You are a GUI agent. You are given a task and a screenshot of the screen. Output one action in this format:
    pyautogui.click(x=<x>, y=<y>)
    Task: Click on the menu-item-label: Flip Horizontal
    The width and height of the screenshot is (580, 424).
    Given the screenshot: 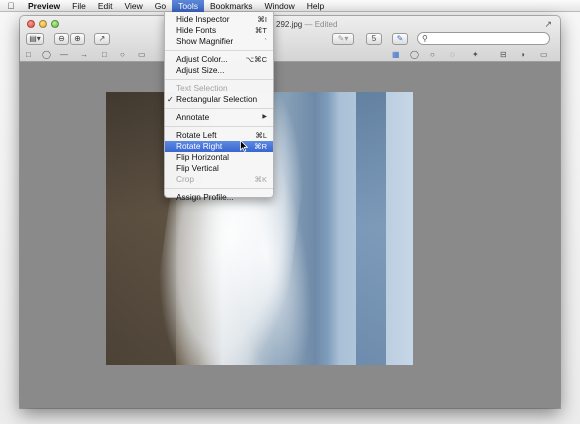 What is the action you would take?
    pyautogui.click(x=203, y=157)
    